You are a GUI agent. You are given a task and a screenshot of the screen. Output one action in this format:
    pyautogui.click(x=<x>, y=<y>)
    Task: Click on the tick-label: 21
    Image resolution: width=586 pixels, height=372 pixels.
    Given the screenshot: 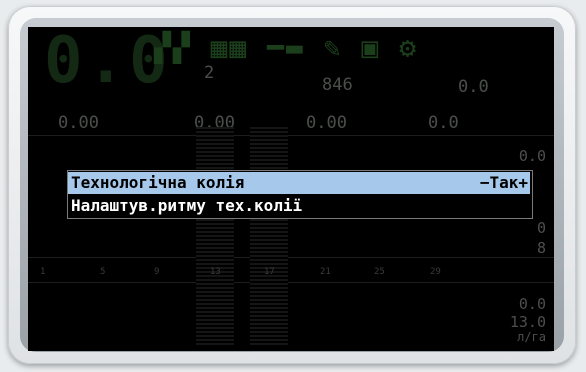 What is the action you would take?
    pyautogui.click(x=325, y=272)
    